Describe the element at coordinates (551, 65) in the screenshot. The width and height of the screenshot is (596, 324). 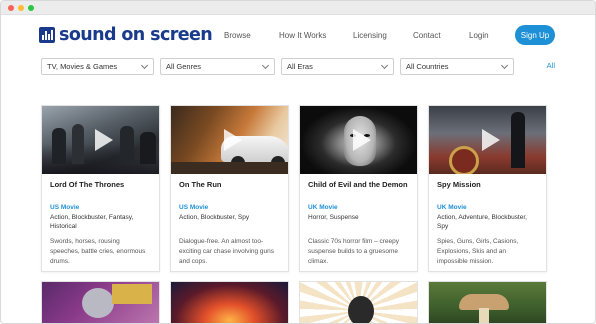
I see `all-filter-link: All` at that location.